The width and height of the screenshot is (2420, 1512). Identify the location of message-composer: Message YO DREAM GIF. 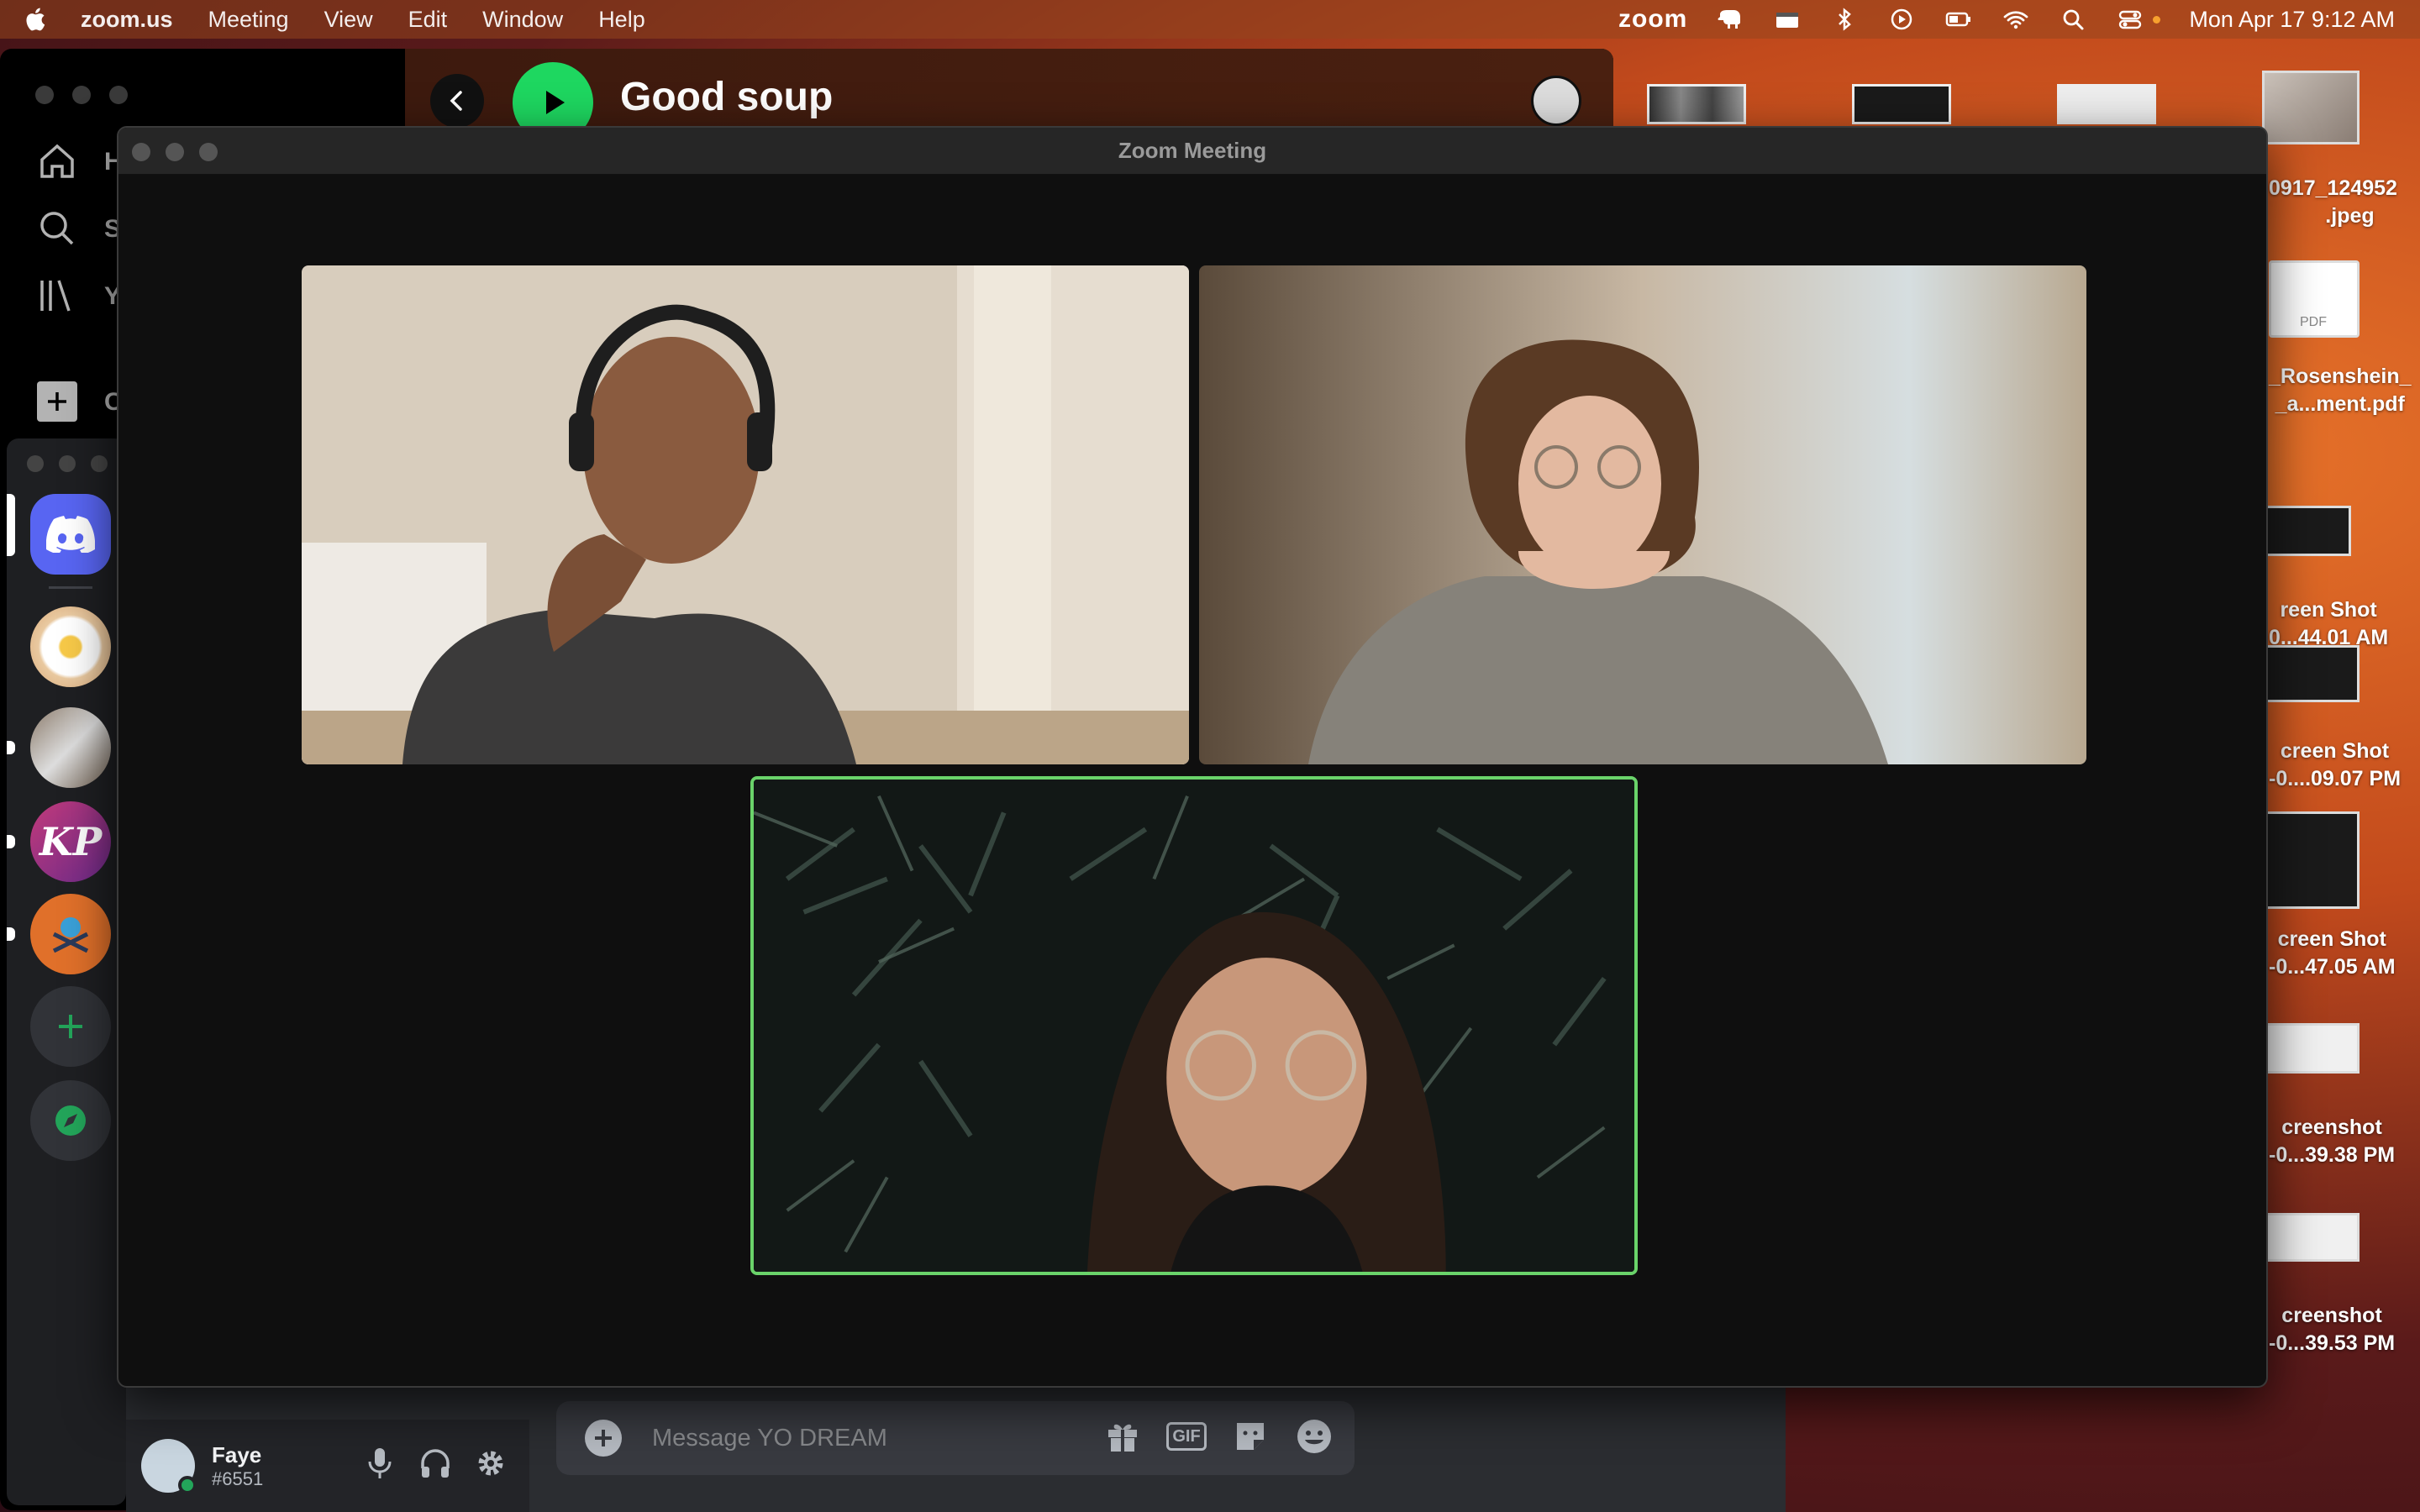
(956, 1438).